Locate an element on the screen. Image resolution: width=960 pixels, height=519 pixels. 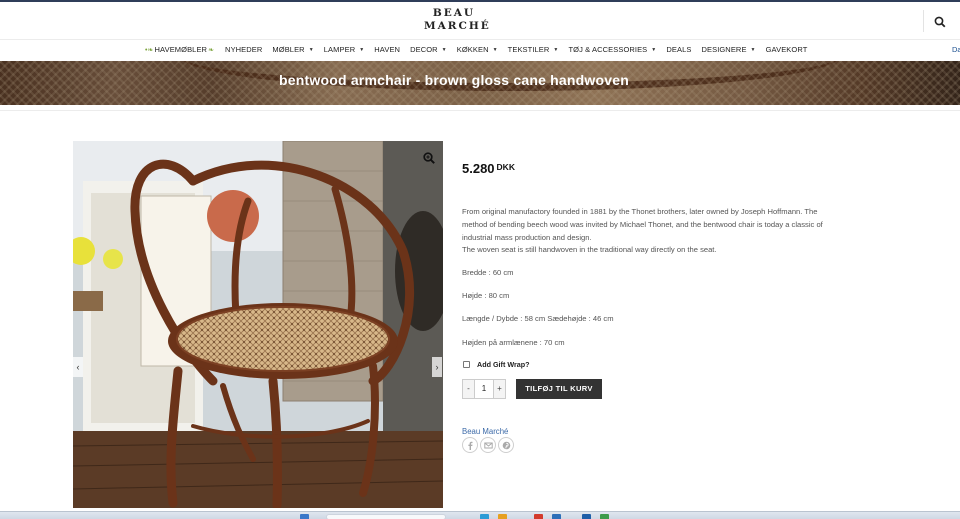
nav-item-label: GAVEKORT is located at coordinates (786, 49).